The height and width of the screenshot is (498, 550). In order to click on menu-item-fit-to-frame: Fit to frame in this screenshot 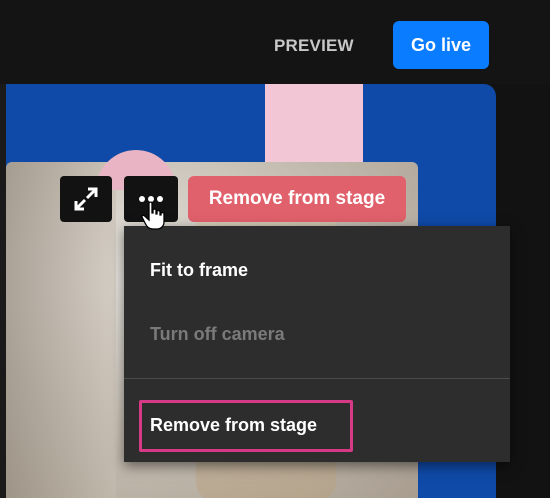, I will do `click(199, 270)`.